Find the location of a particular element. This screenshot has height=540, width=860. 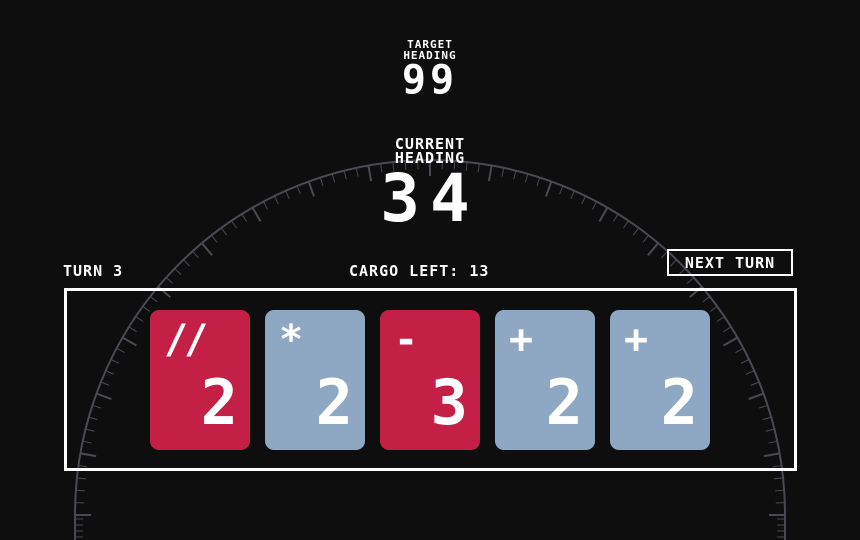

cargo-left-counter: CARGO LEFT: 13 is located at coordinates (419, 271).